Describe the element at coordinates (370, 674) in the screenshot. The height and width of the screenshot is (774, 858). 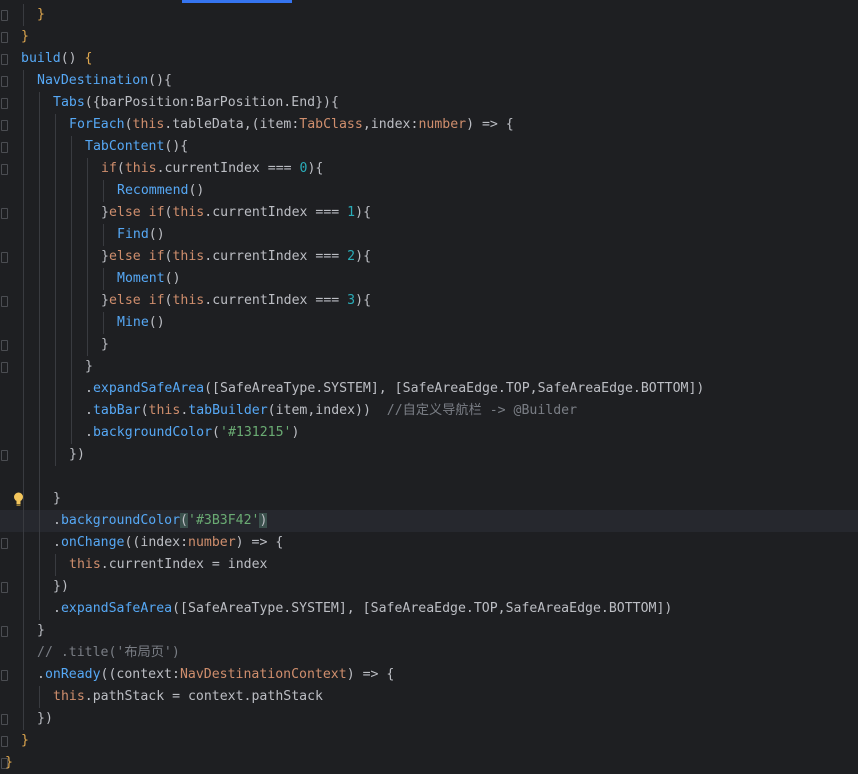
I see `code-token: ) => {` at that location.